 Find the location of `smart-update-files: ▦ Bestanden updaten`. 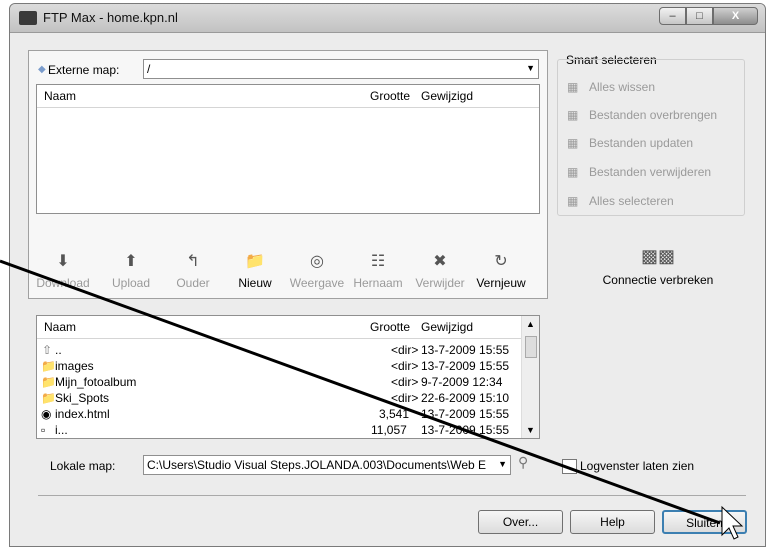

smart-update-files: ▦ Bestanden updaten is located at coordinates (630, 143).